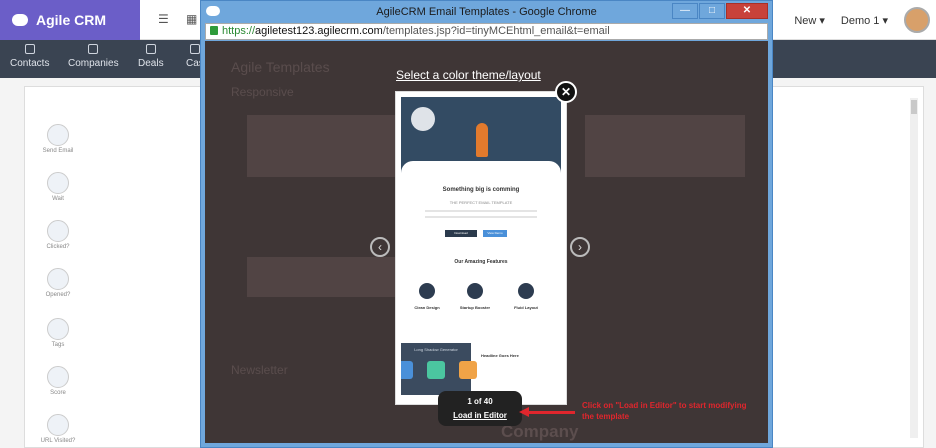 The width and height of the screenshot is (936, 448). What do you see at coordinates (475, 291) in the screenshot?
I see `rocket-small-icon` at bounding box center [475, 291].